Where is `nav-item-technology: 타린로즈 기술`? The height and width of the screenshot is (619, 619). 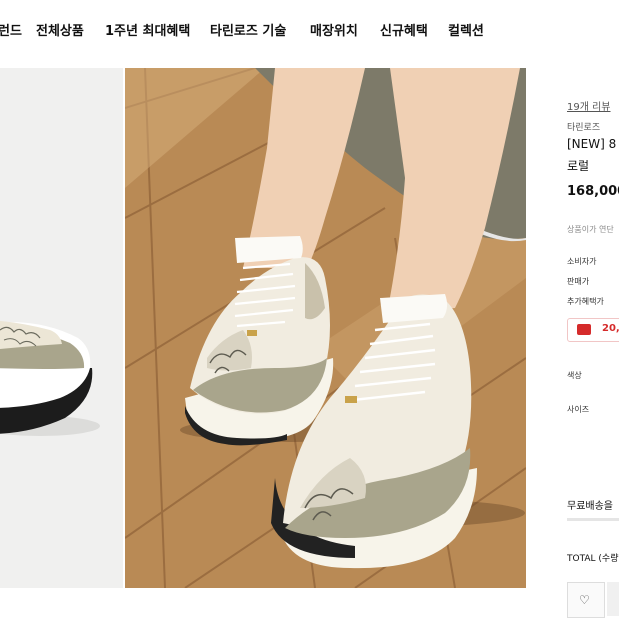
nav-item-technology: 타린로즈 기술 is located at coordinates (248, 29).